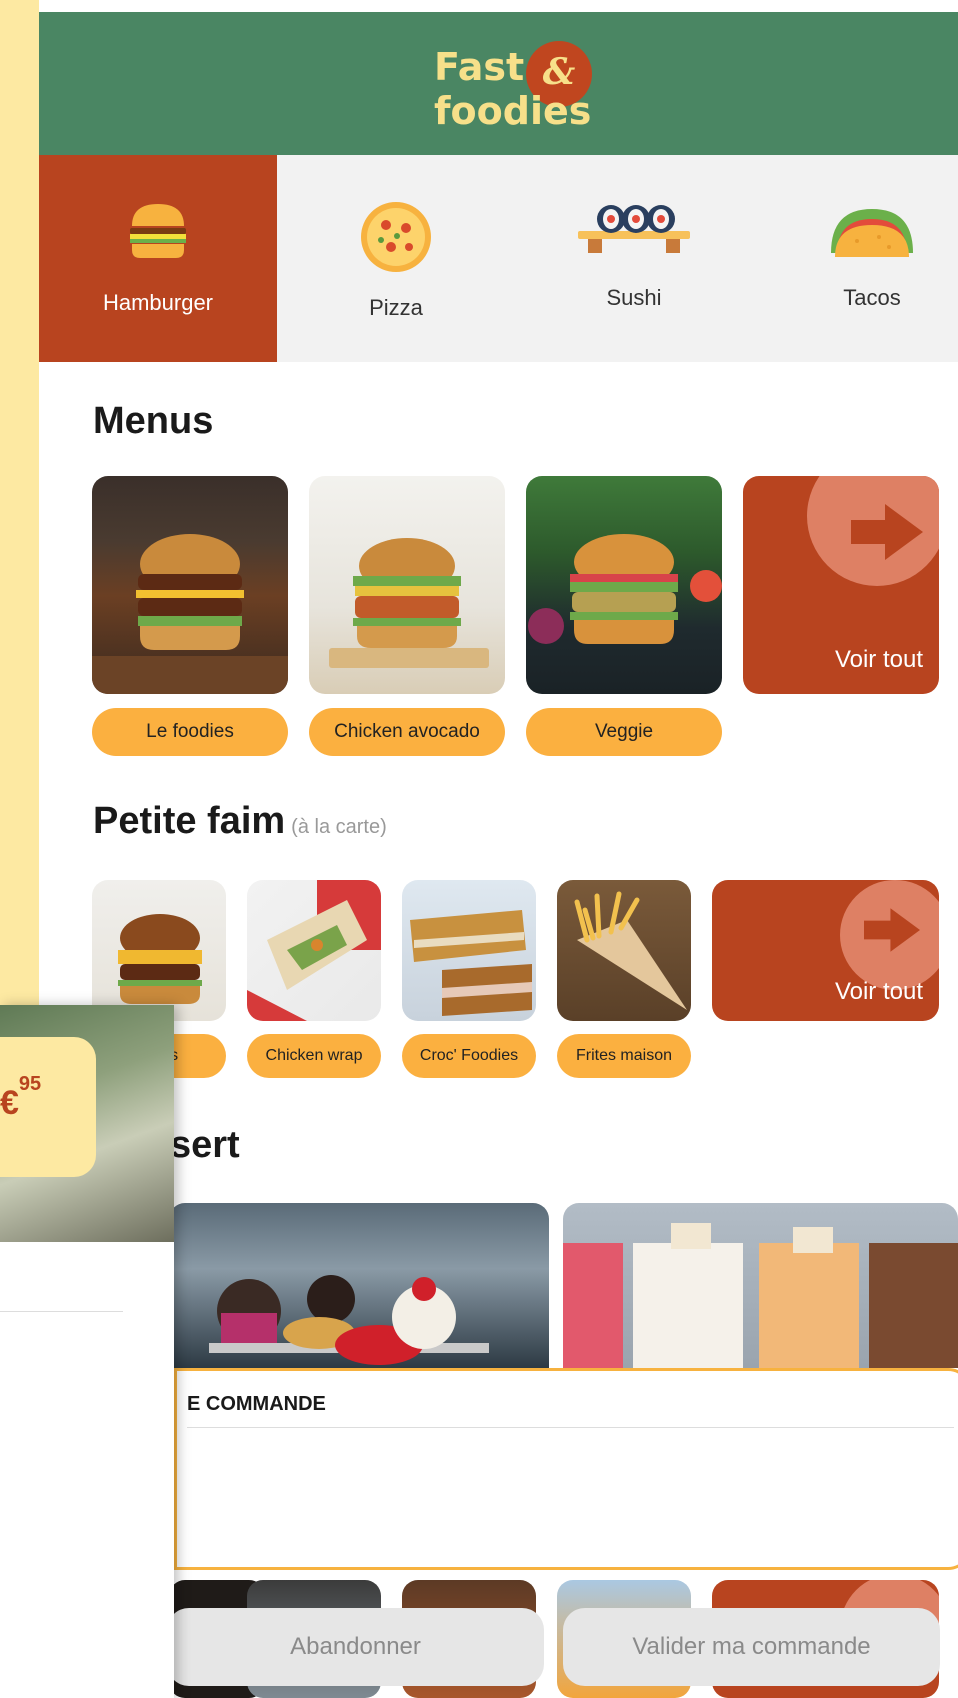  Describe the element at coordinates (189, 821) in the screenshot. I see `section-title-text: Petite faim` at that location.